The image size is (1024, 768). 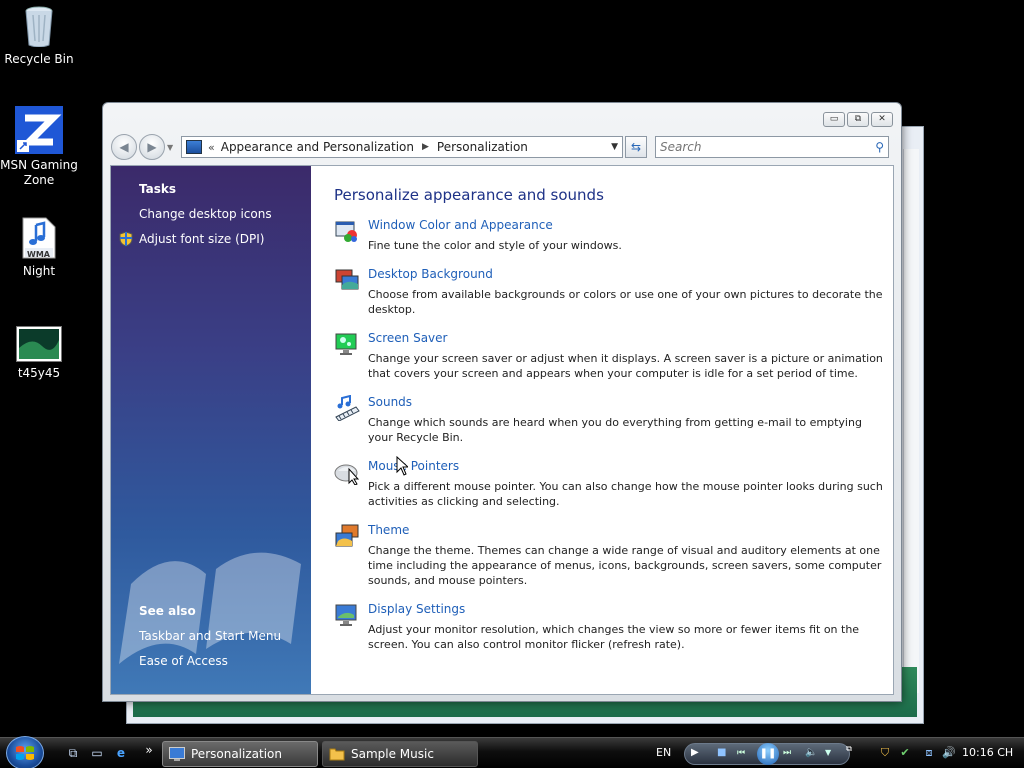 I want to click on caption-buttons: ▭ ⧉ ✕, so click(x=858, y=119).